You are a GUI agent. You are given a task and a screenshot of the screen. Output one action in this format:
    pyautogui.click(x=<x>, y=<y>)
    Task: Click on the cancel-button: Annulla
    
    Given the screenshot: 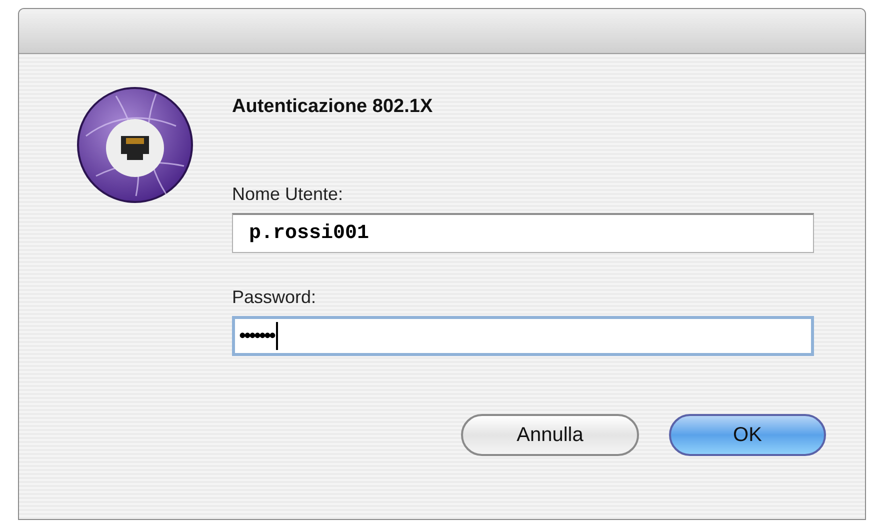 What is the action you would take?
    pyautogui.click(x=550, y=435)
    